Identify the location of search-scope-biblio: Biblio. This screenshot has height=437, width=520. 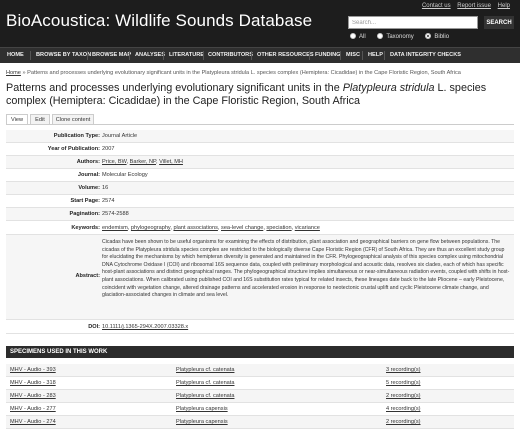
(437, 36).